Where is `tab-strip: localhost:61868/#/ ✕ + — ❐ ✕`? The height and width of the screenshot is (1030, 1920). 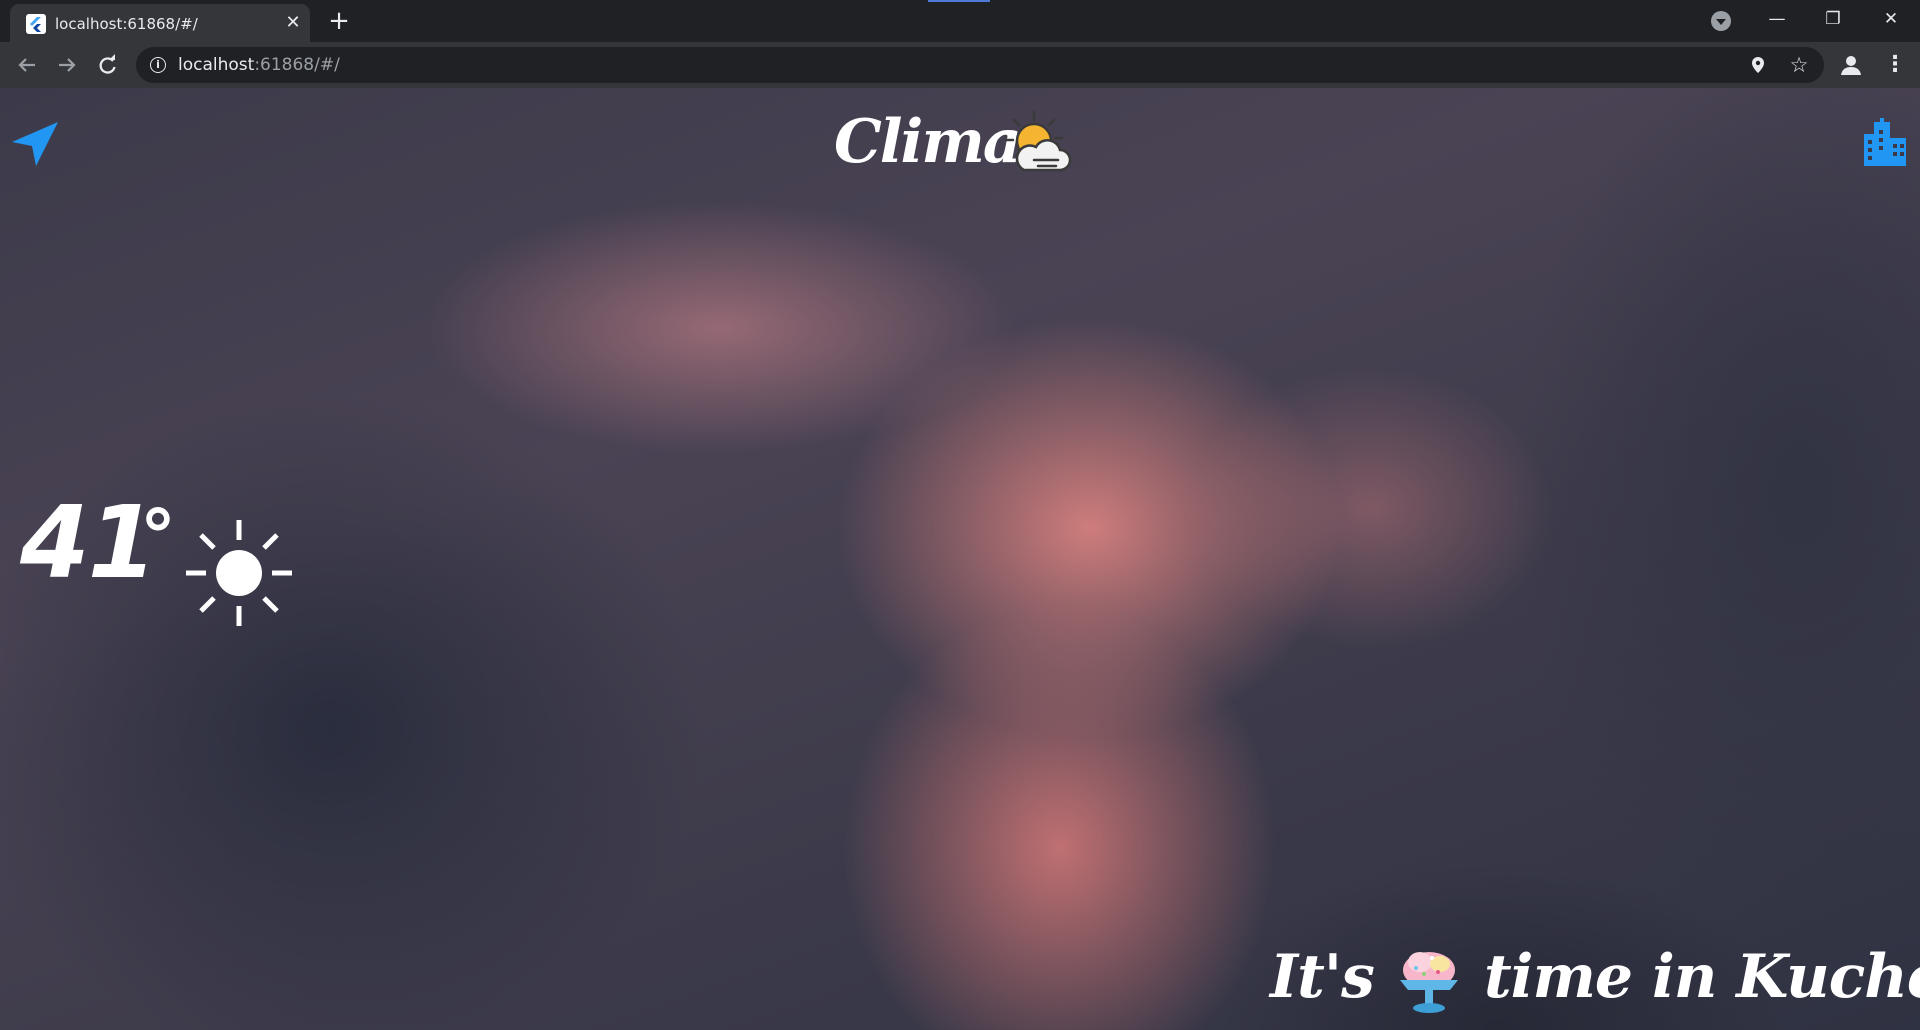
tab-strip: localhost:61868/#/ ✕ + — ❐ ✕ is located at coordinates (960, 21).